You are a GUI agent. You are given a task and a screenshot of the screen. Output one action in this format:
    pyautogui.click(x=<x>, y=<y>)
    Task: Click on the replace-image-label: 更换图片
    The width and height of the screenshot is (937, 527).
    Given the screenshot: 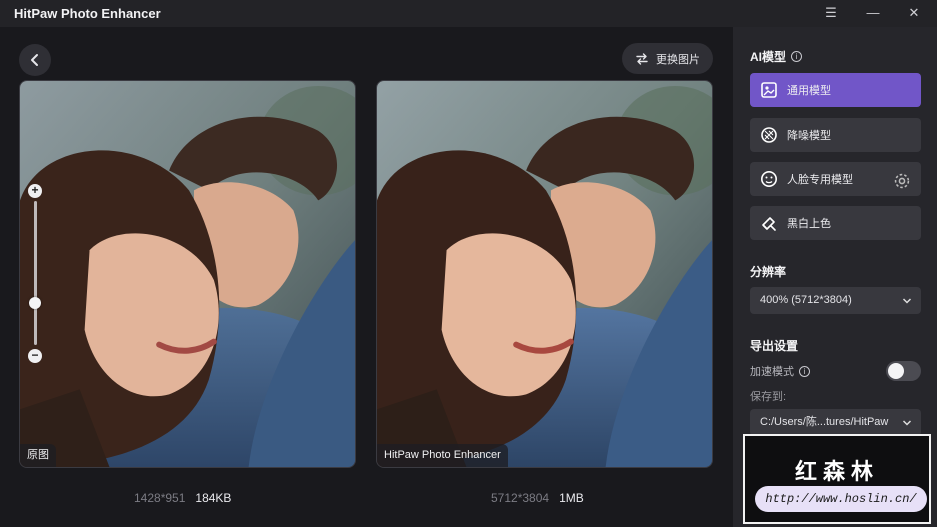 What is the action you would take?
    pyautogui.click(x=678, y=59)
    